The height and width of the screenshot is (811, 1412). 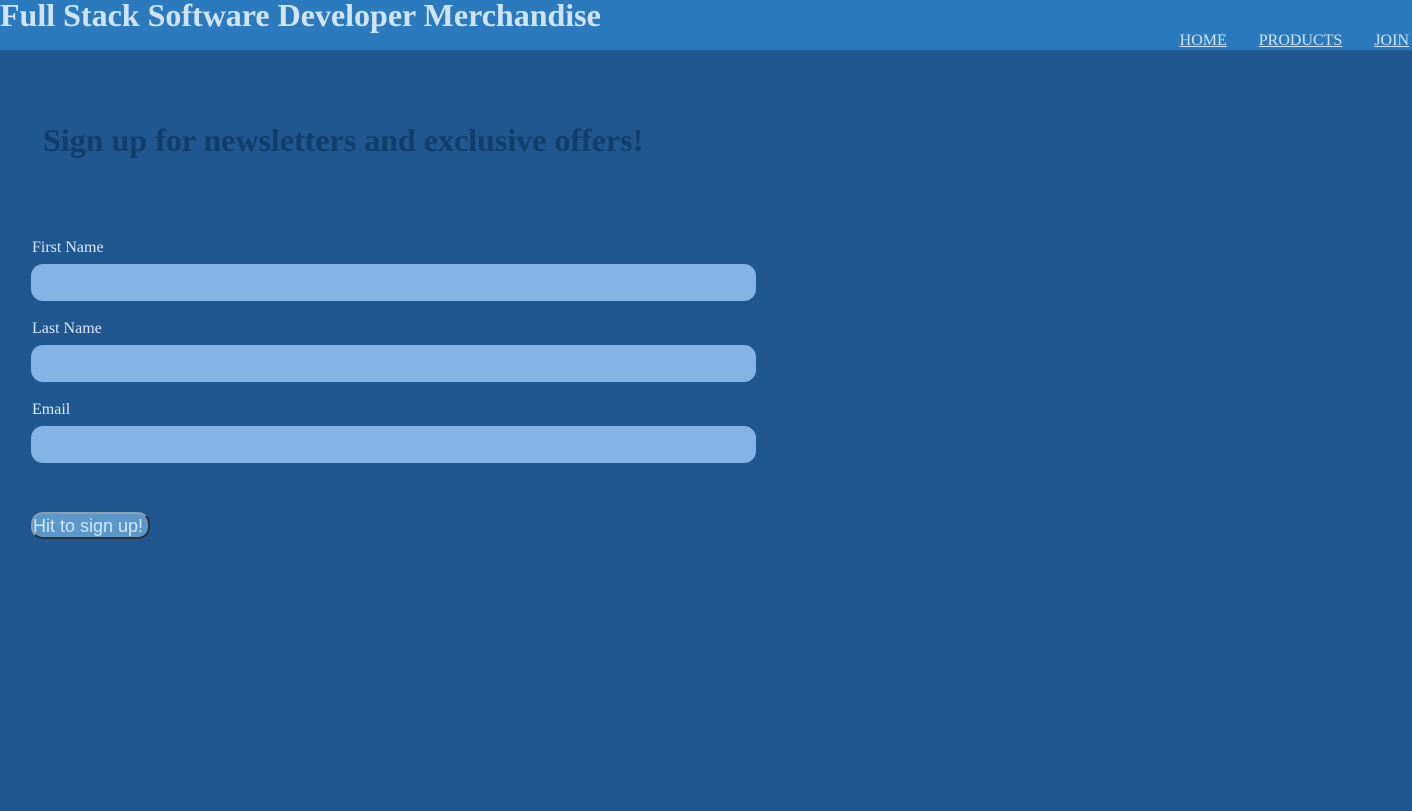 I want to click on email-input, so click(x=393, y=444).